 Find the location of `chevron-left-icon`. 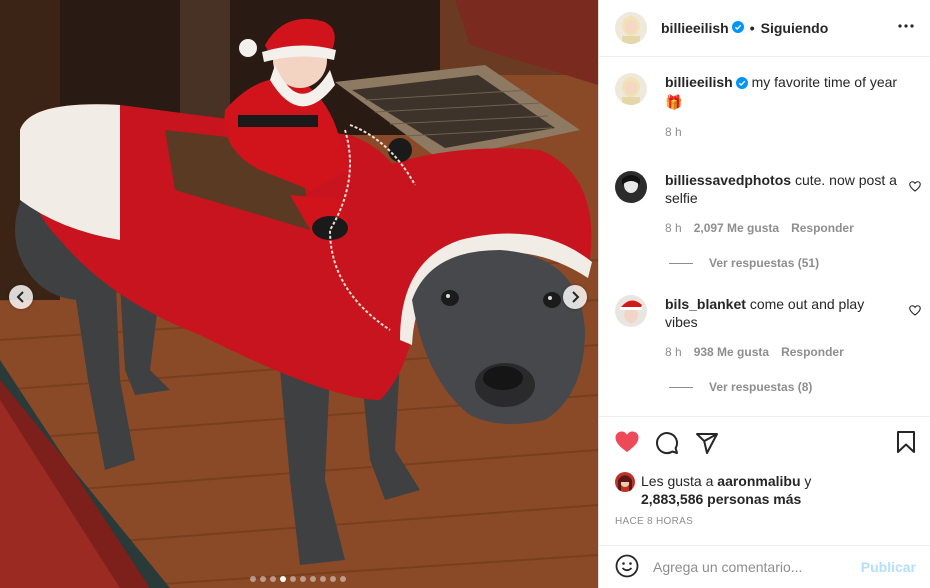

chevron-left-icon is located at coordinates (20, 297).